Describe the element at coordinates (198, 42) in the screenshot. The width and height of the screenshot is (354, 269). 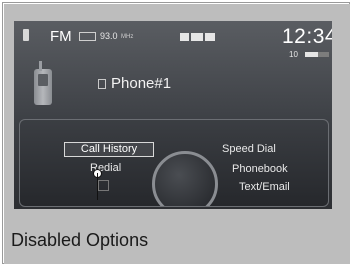
I see `status-indicators` at that location.